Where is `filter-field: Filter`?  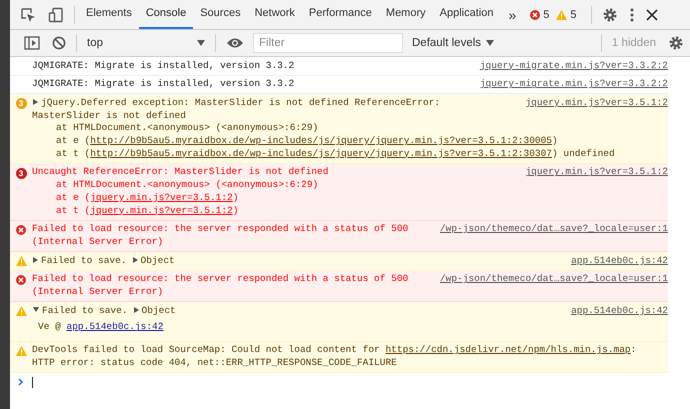 filter-field: Filter is located at coordinates (328, 43).